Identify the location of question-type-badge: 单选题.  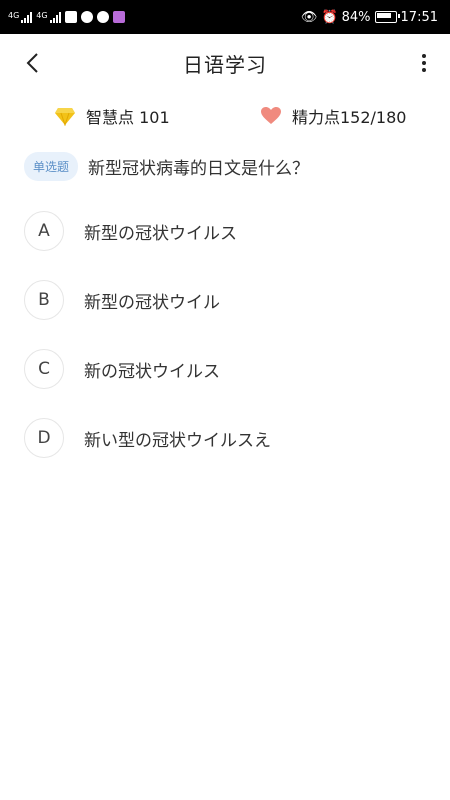
(51, 166).